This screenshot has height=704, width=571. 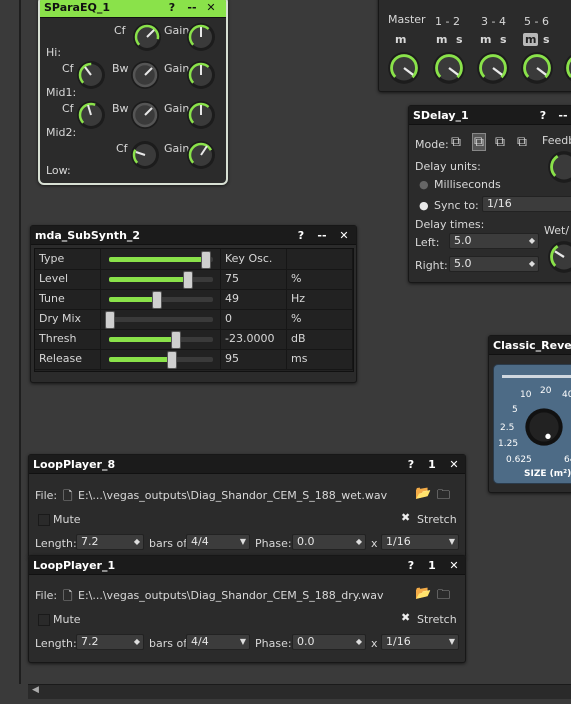 I want to click on mode-option-4-icon: ⧉, so click(x=522, y=142).